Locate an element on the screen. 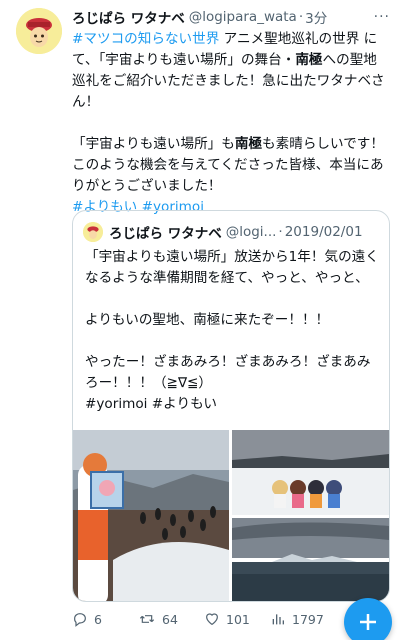 This screenshot has width=404, height=640. quote-date: 2019/02/01 is located at coordinates (323, 232).